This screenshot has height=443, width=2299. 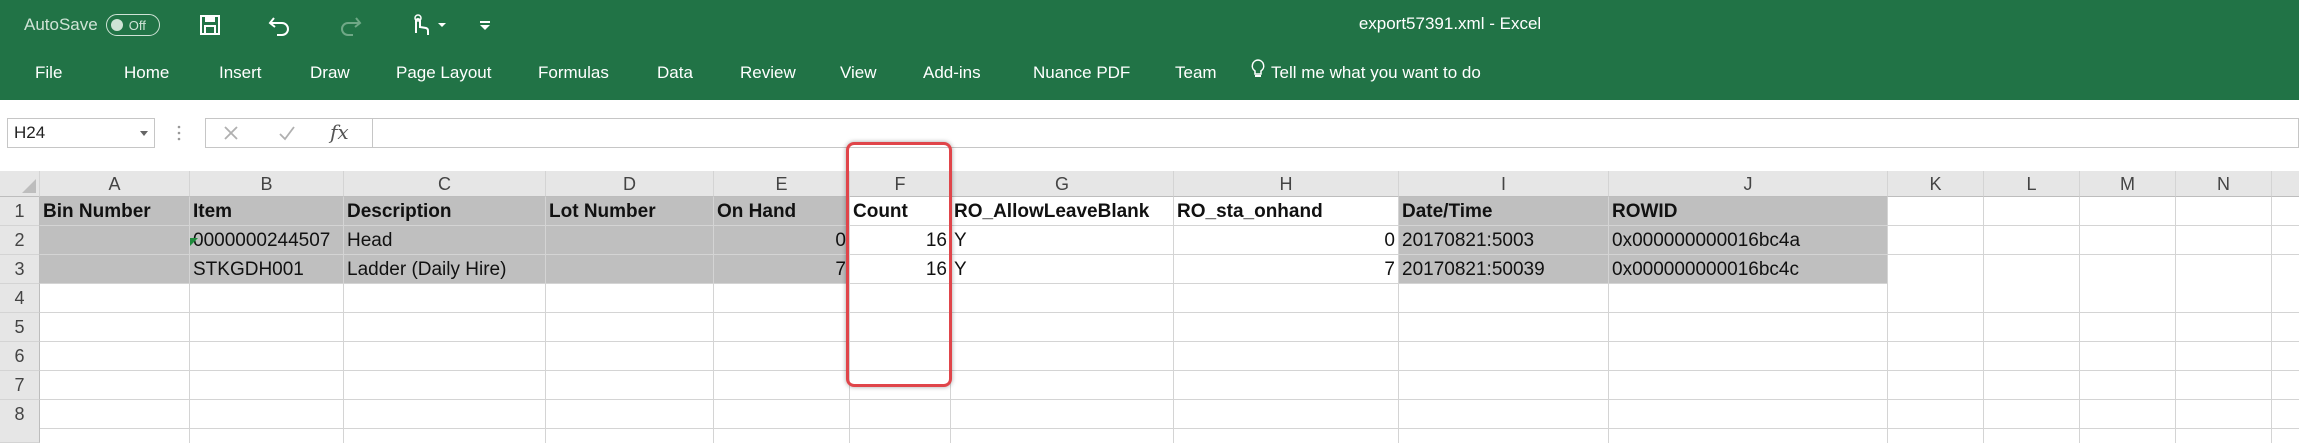 I want to click on tab-home: Home, so click(x=146, y=73).